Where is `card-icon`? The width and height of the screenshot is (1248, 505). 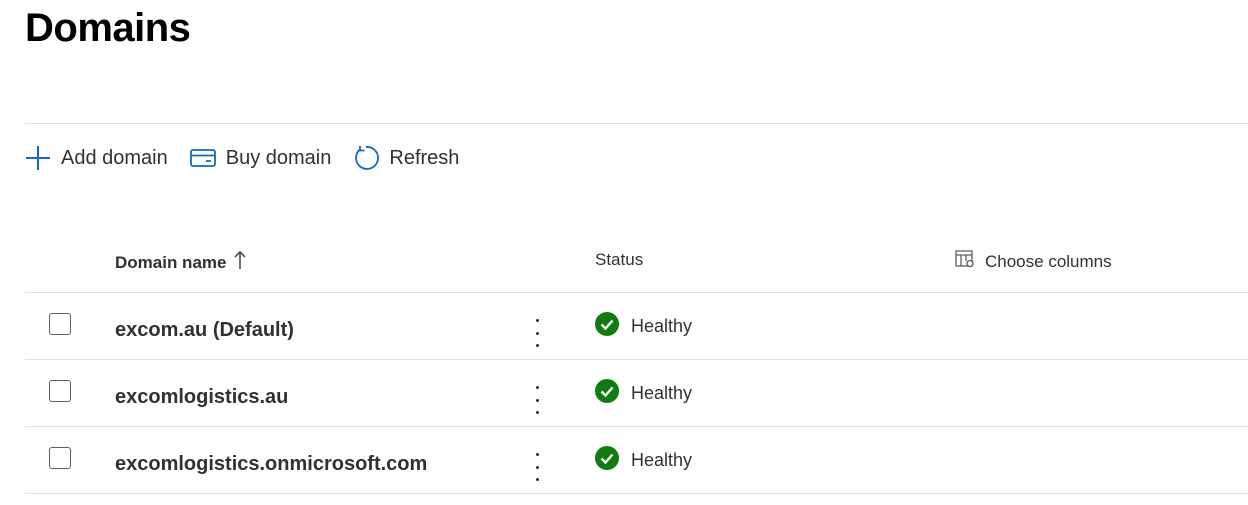 card-icon is located at coordinates (202, 158).